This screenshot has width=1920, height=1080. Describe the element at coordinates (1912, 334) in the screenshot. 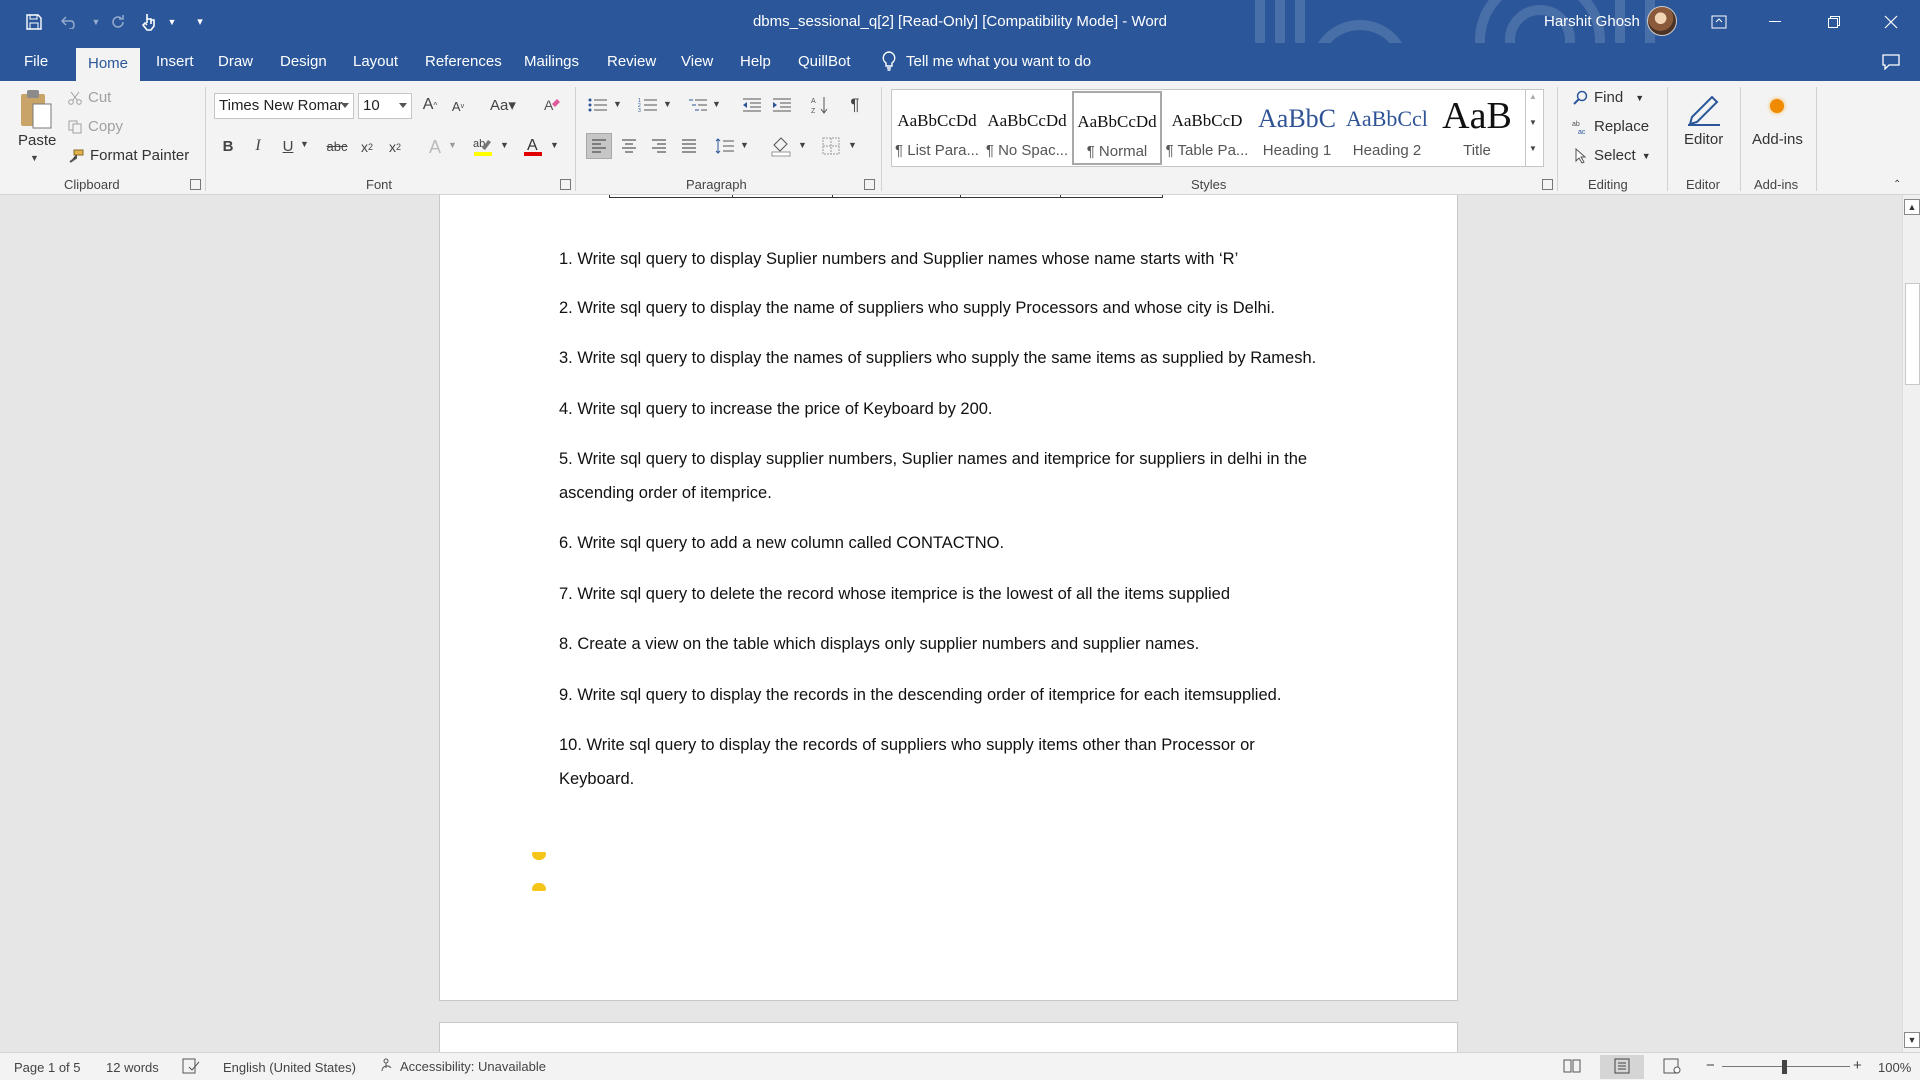

I see `scroll-thumb` at that location.